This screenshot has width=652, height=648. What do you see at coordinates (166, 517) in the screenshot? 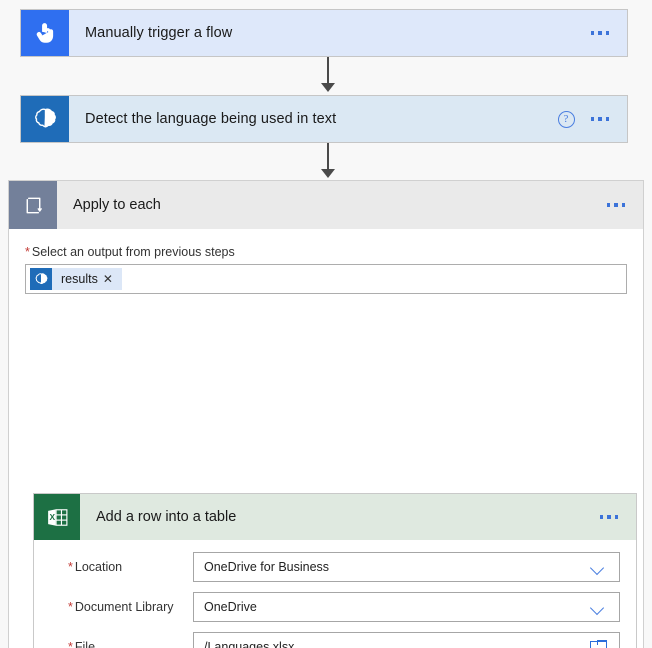
I see `add-row-title: Add a row into a table` at bounding box center [166, 517].